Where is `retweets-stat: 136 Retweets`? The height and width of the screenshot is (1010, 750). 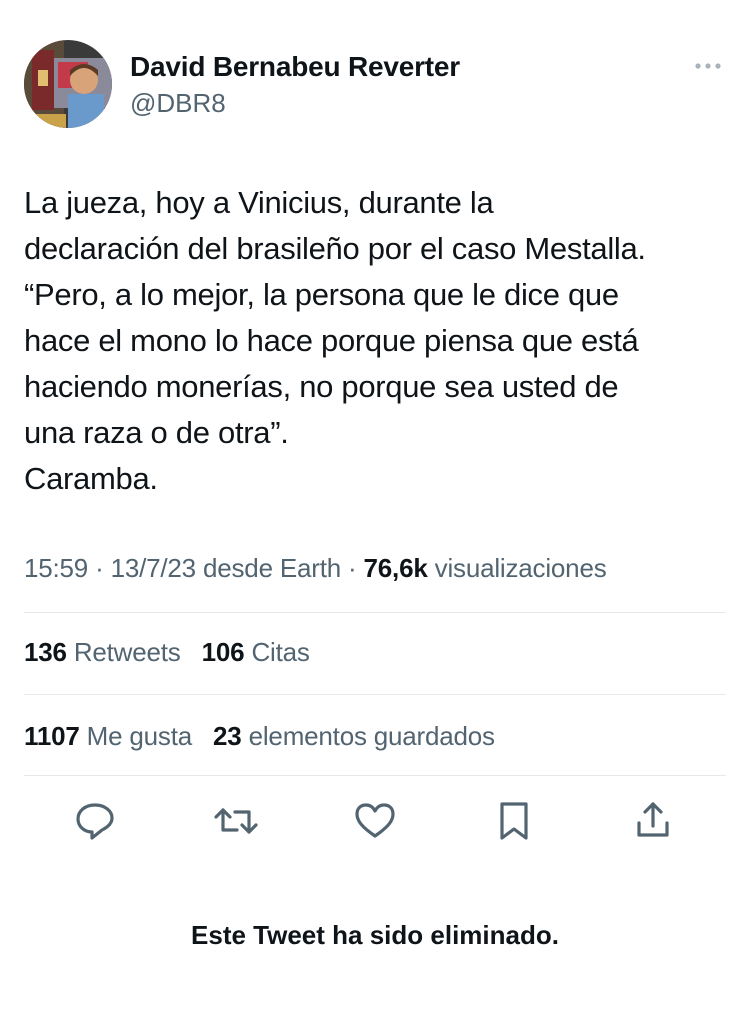
retweets-stat: 136 Retweets is located at coordinates (102, 652).